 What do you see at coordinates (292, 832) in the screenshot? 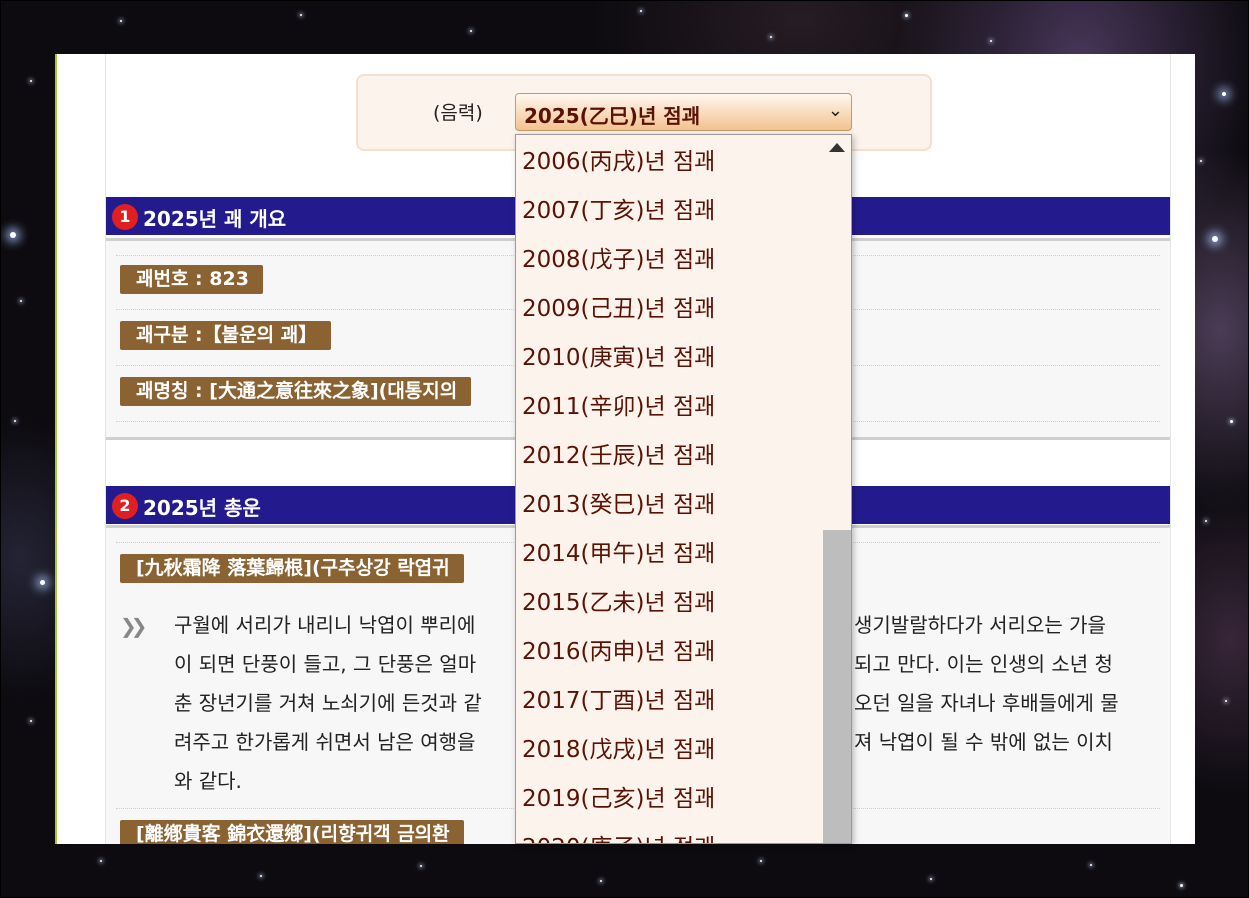
I see `fortune-subtitle-2: [離鄕貴客 錦衣還鄕](리향귀객 금의환` at bounding box center [292, 832].